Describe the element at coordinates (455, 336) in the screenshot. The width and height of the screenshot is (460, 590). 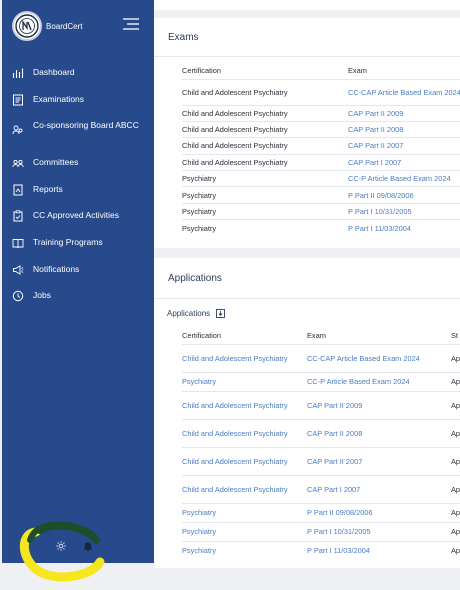
I see `column-header-status: St` at that location.